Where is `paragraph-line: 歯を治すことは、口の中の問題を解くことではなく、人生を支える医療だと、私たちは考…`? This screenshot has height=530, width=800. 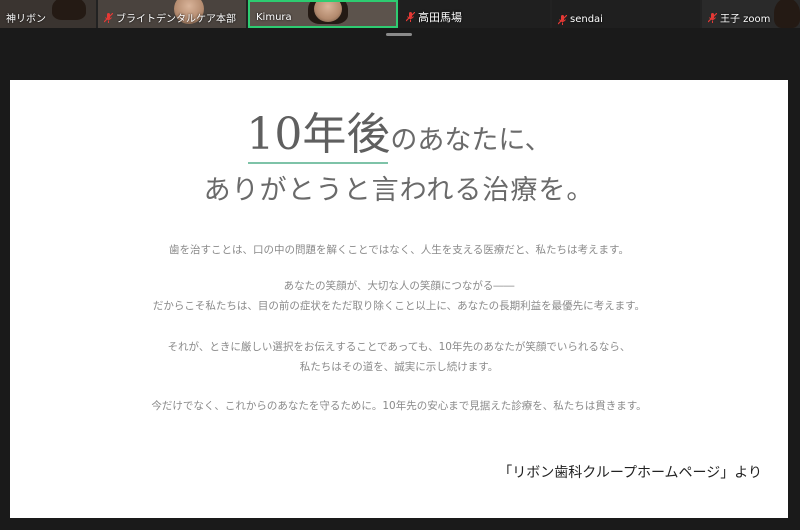
paragraph-line: 歯を治すことは、口の中の問題を解くことではなく、人生を支える医療だと、私たちは考… is located at coordinates (399, 250).